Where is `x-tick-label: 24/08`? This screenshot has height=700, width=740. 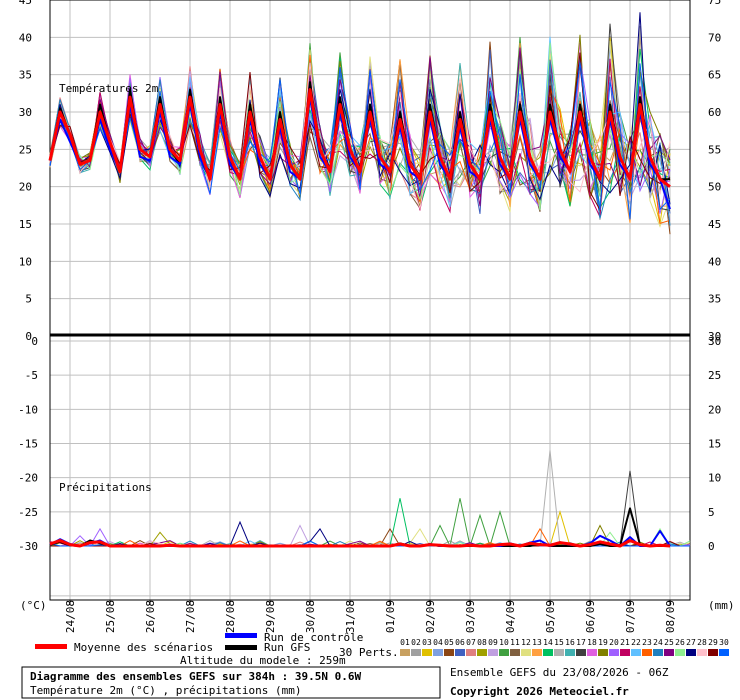 x-tick-label: 24/08 is located at coordinates (70, 616).